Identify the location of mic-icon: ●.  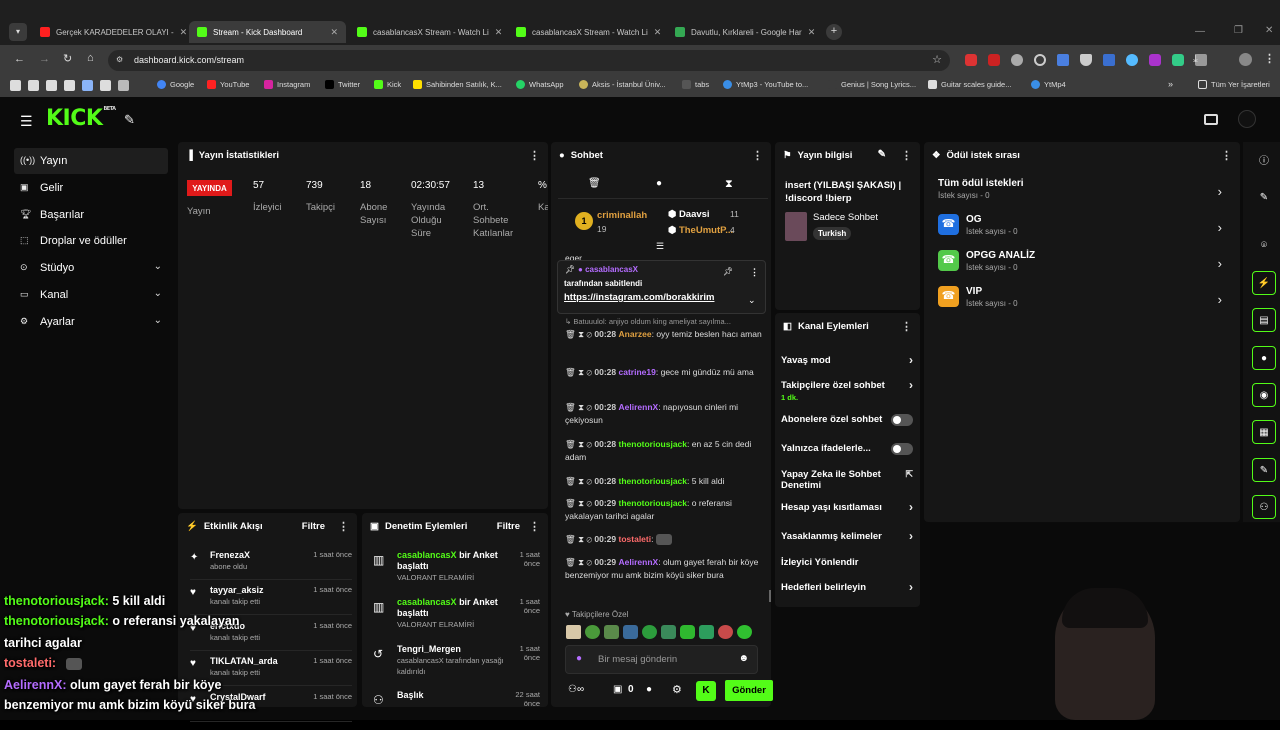
(579, 658).